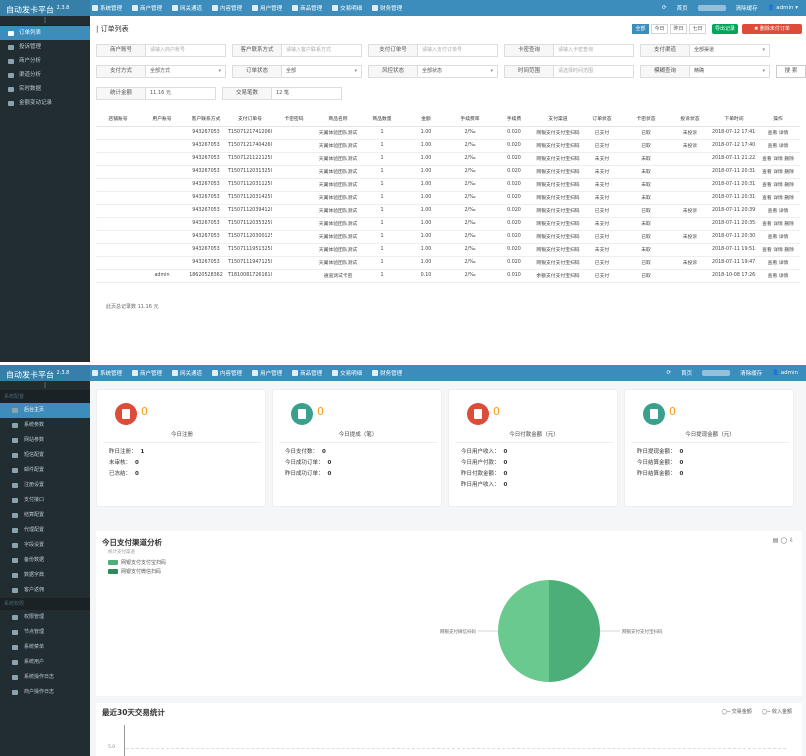 Image resolution: width=806 pixels, height=756 pixels. Describe the element at coordinates (45, 75) in the screenshot. I see `sidebar-item: 渠道分析` at that location.